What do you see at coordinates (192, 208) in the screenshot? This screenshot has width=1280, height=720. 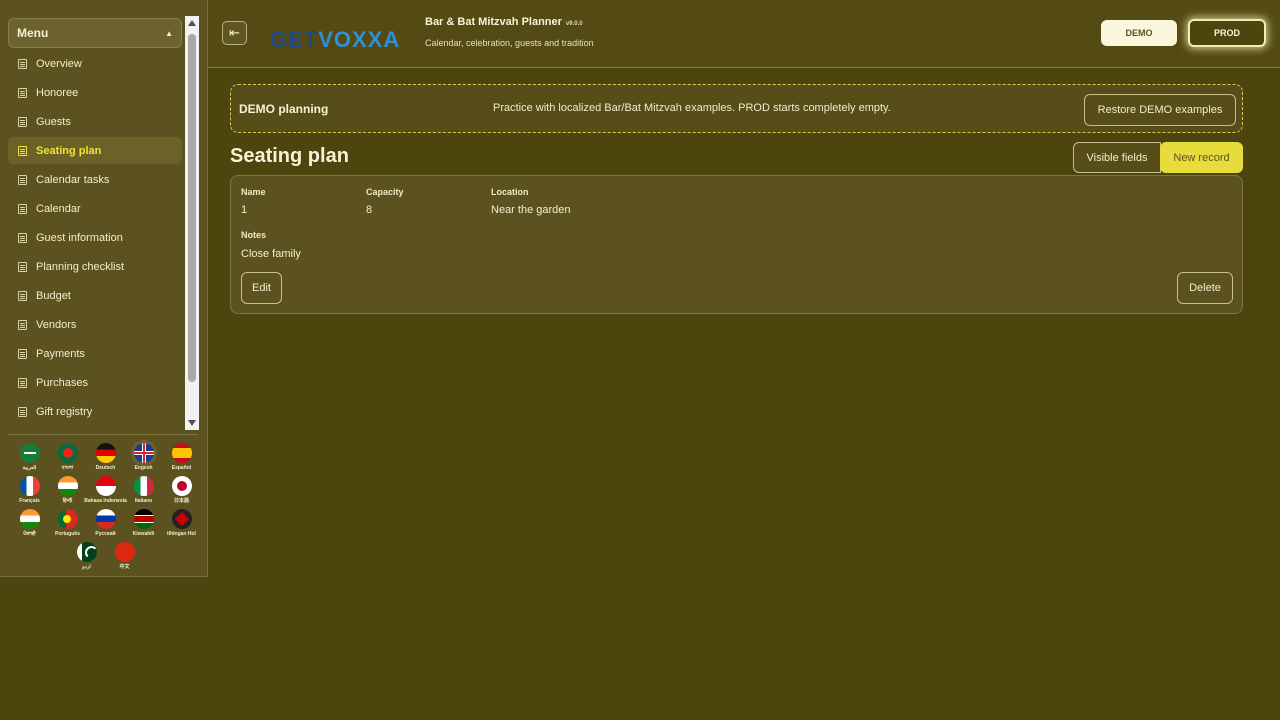 I see `scrollbar-thumb` at bounding box center [192, 208].